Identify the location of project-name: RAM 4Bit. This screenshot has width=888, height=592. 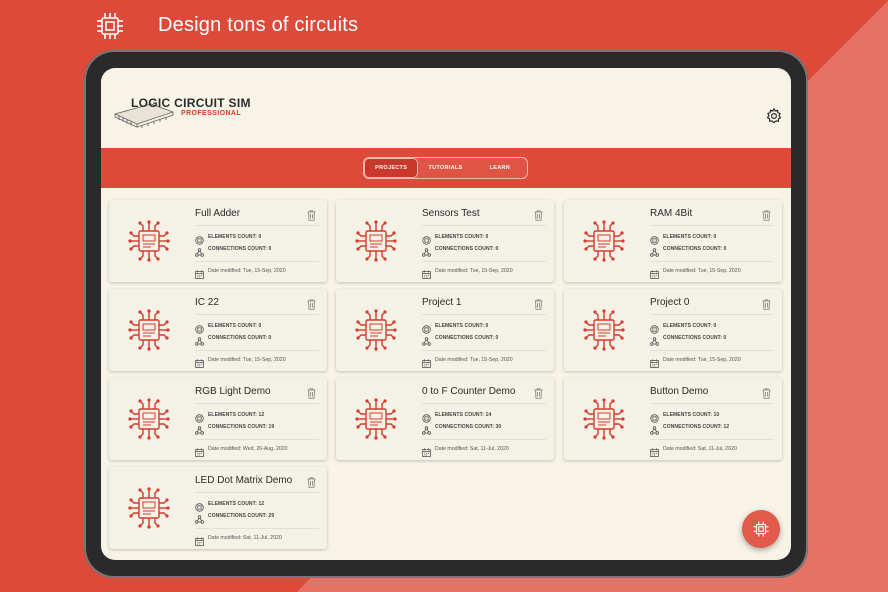
(671, 213).